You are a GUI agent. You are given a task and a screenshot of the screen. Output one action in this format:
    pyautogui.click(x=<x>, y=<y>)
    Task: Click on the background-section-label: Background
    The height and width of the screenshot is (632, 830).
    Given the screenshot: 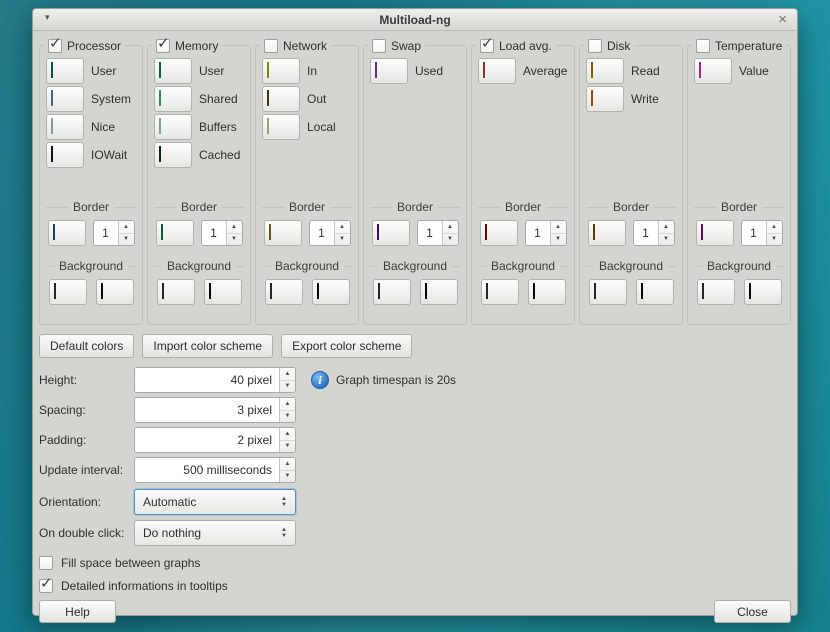 What is the action you would take?
    pyautogui.click(x=415, y=266)
    